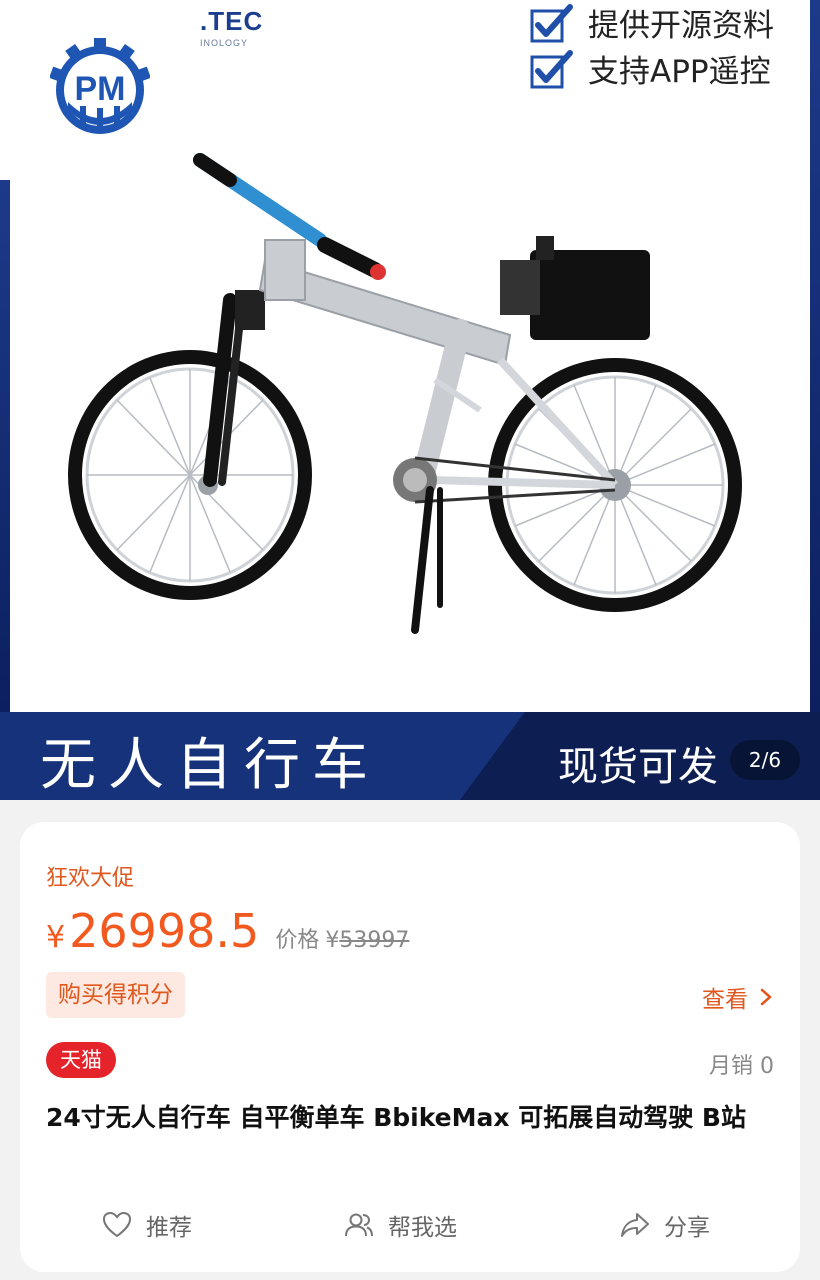  Describe the element at coordinates (359, 1225) in the screenshot. I see `users-icon` at that location.